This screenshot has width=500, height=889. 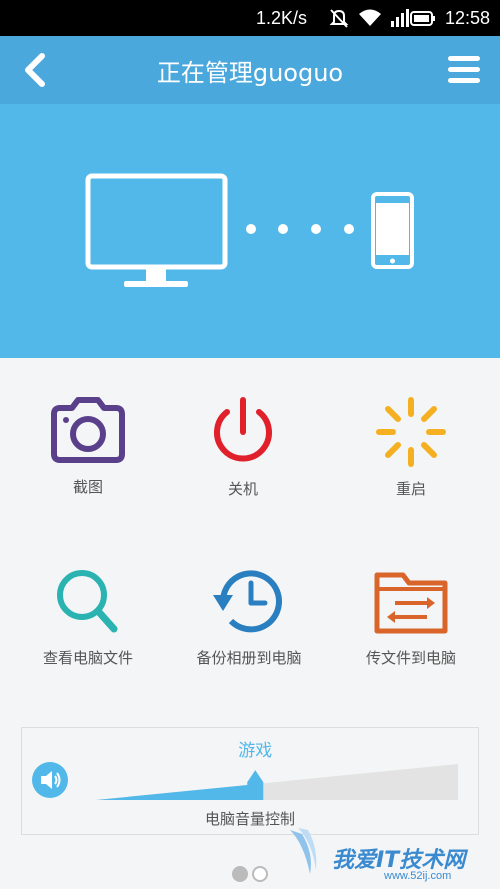 I want to click on volume-track, so click(x=277, y=782).